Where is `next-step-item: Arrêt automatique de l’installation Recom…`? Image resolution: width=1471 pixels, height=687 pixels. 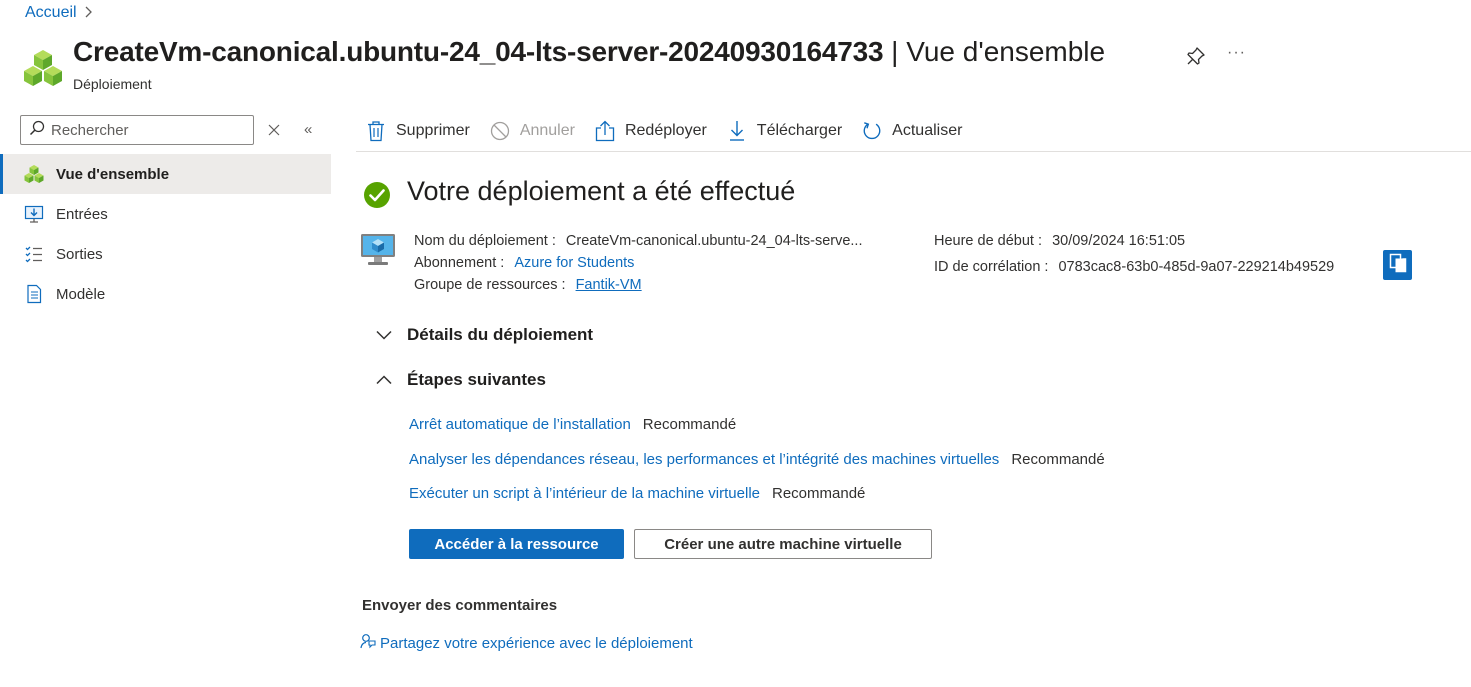
next-step-item: Arrêt automatique de l’installation Recom… is located at coordinates (572, 424).